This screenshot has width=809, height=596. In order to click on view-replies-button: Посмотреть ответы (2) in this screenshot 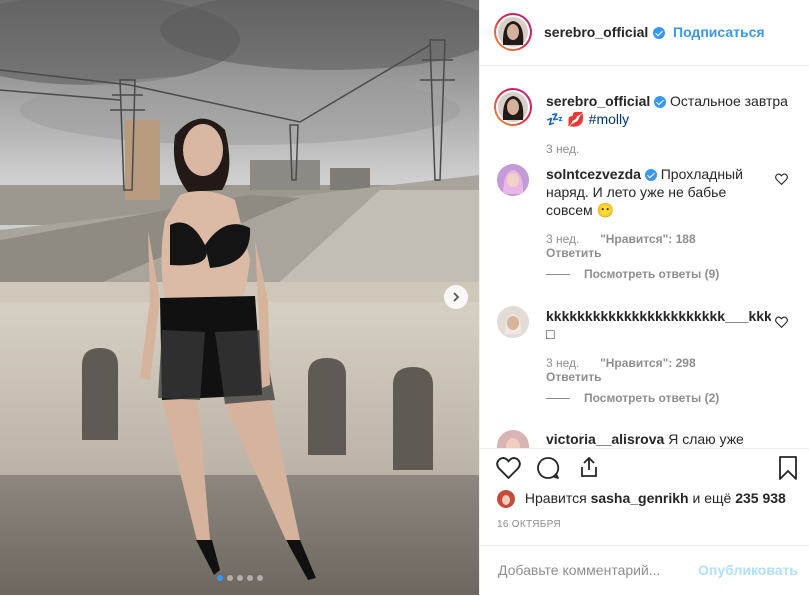, I will do `click(632, 398)`.